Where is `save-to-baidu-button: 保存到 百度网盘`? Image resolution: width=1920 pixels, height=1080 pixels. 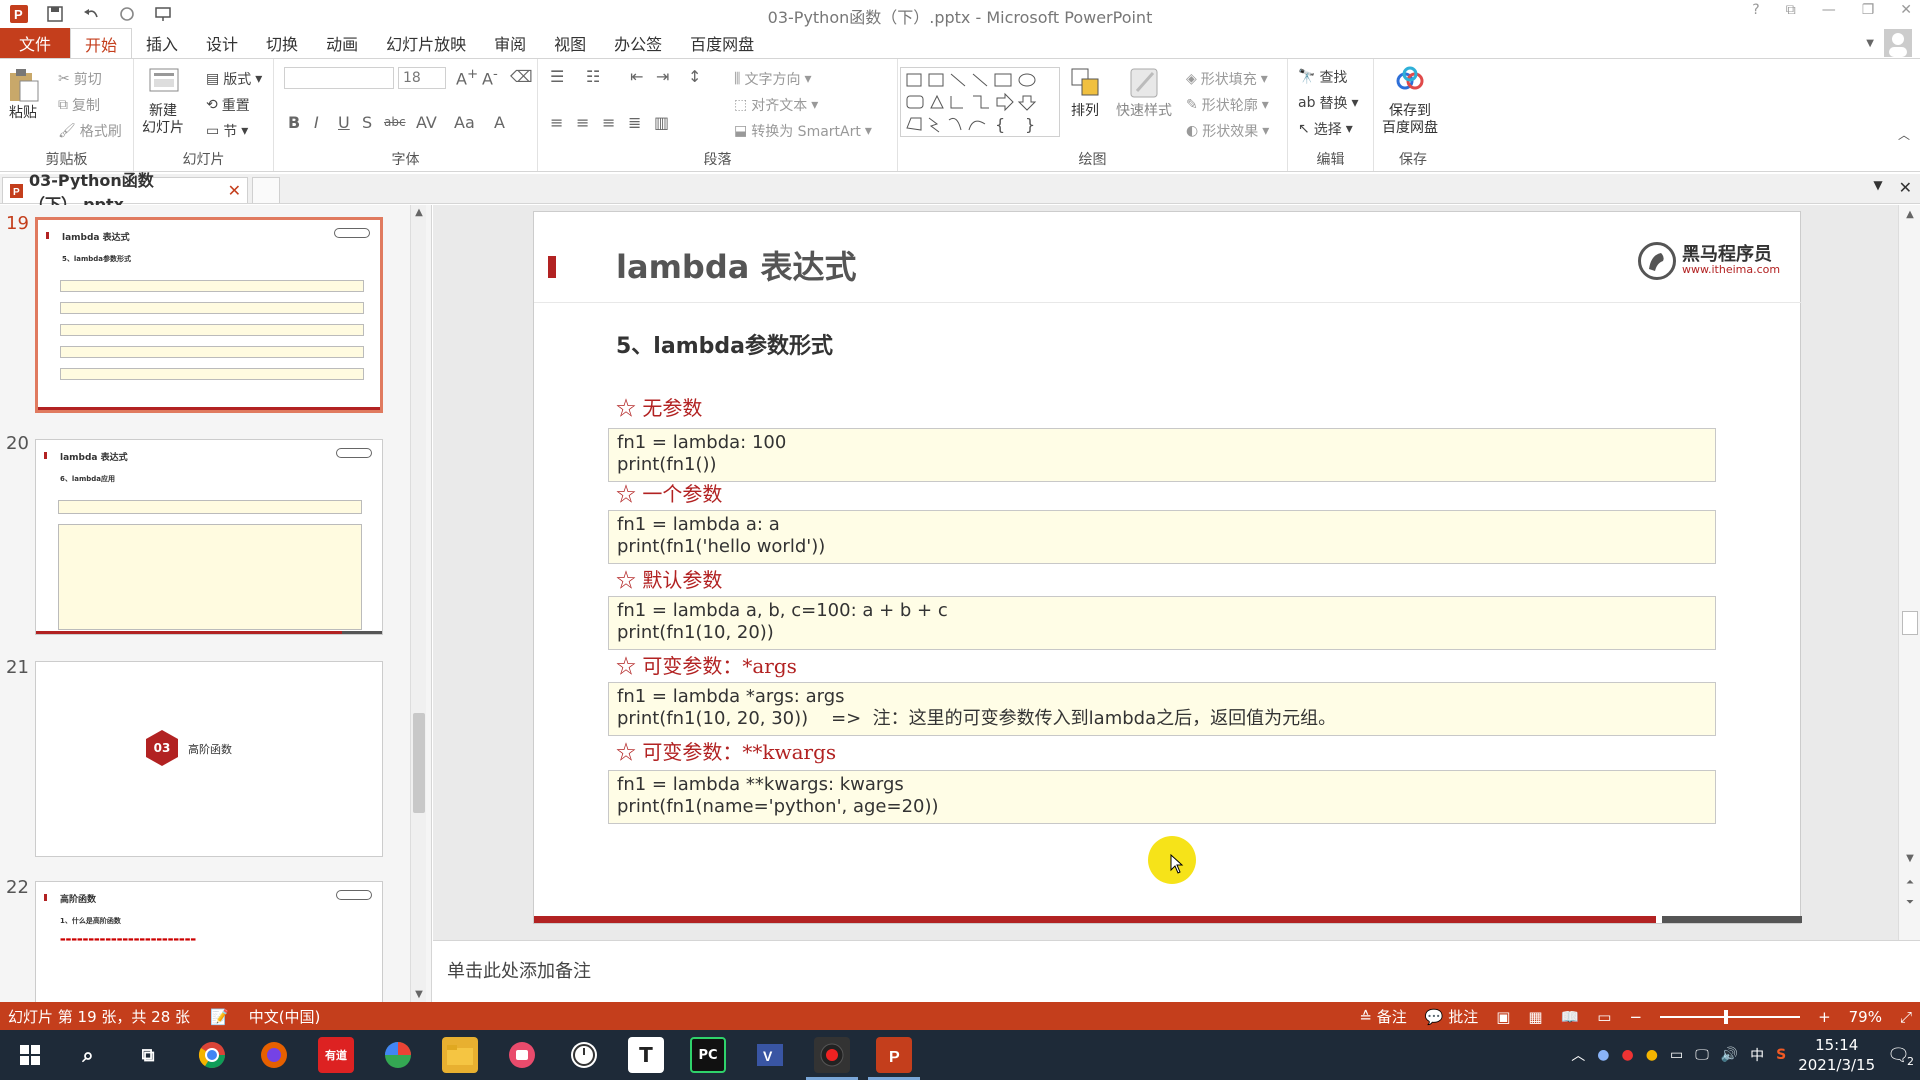
save-to-baidu-button: 保存到 百度网盘 is located at coordinates (1410, 101).